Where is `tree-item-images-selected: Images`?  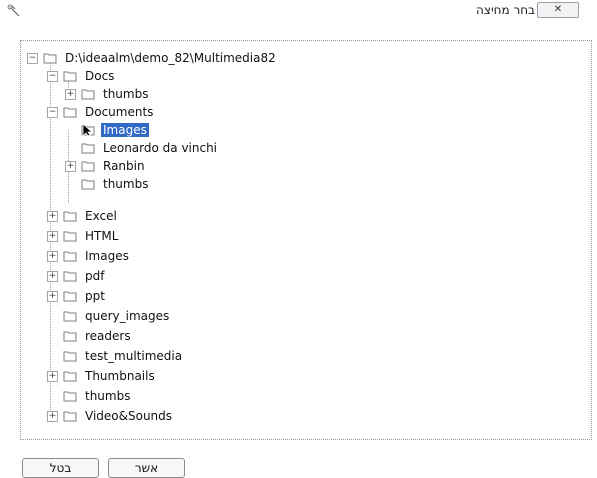
tree-item-images-selected: Images is located at coordinates (107, 130).